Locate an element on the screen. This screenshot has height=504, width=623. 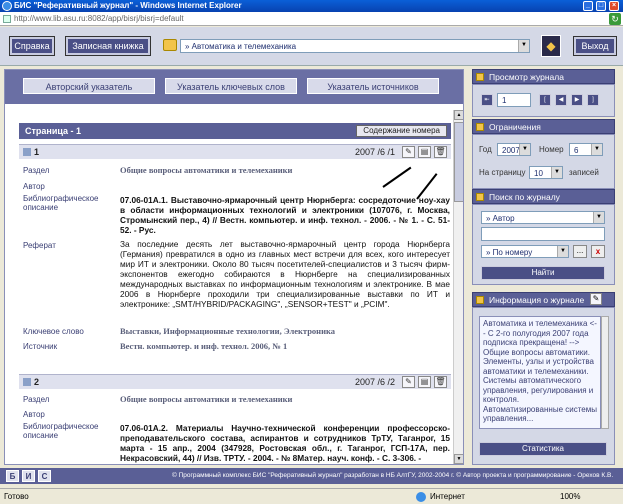
status-bar: Готово Интернет 100% is located at coordinates (311, 496).